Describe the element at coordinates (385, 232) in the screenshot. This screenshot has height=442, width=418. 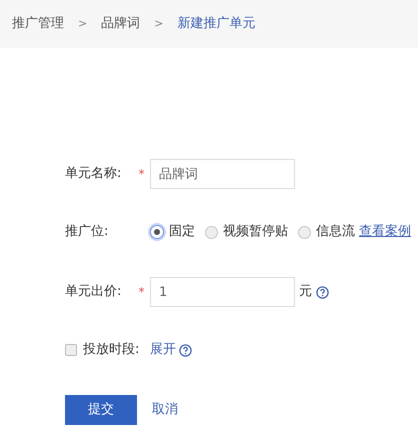
I see `view-examples-link: 查看案例` at that location.